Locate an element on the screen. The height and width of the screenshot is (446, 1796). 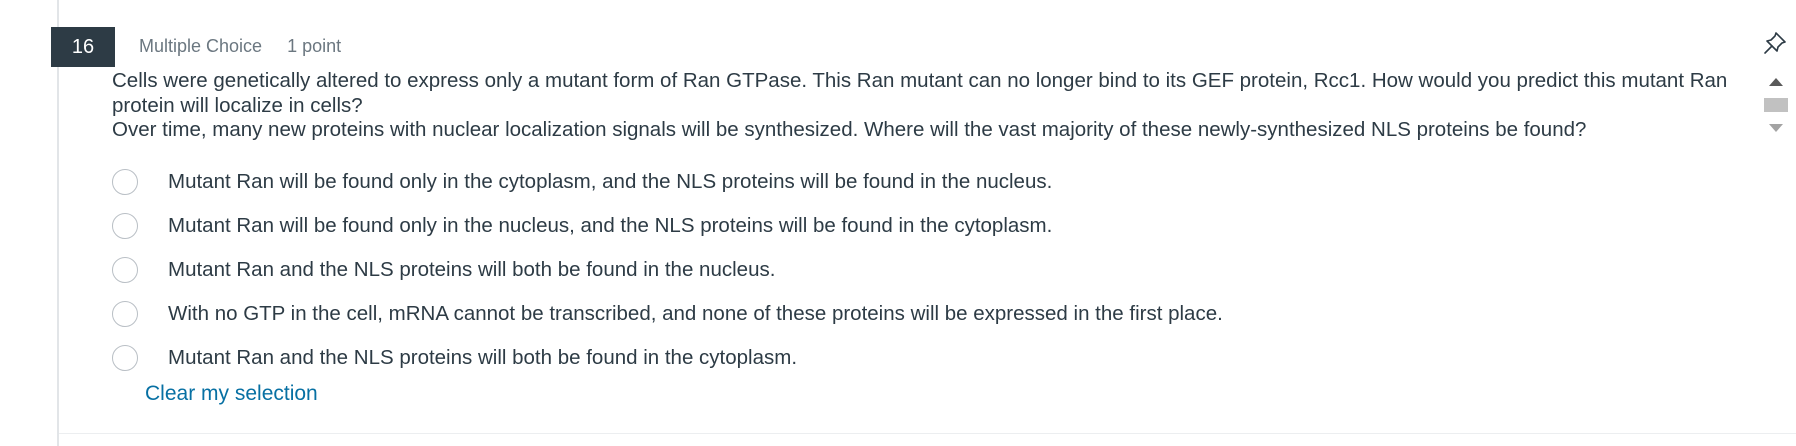
question-scrollbar is located at coordinates (1776, 108).